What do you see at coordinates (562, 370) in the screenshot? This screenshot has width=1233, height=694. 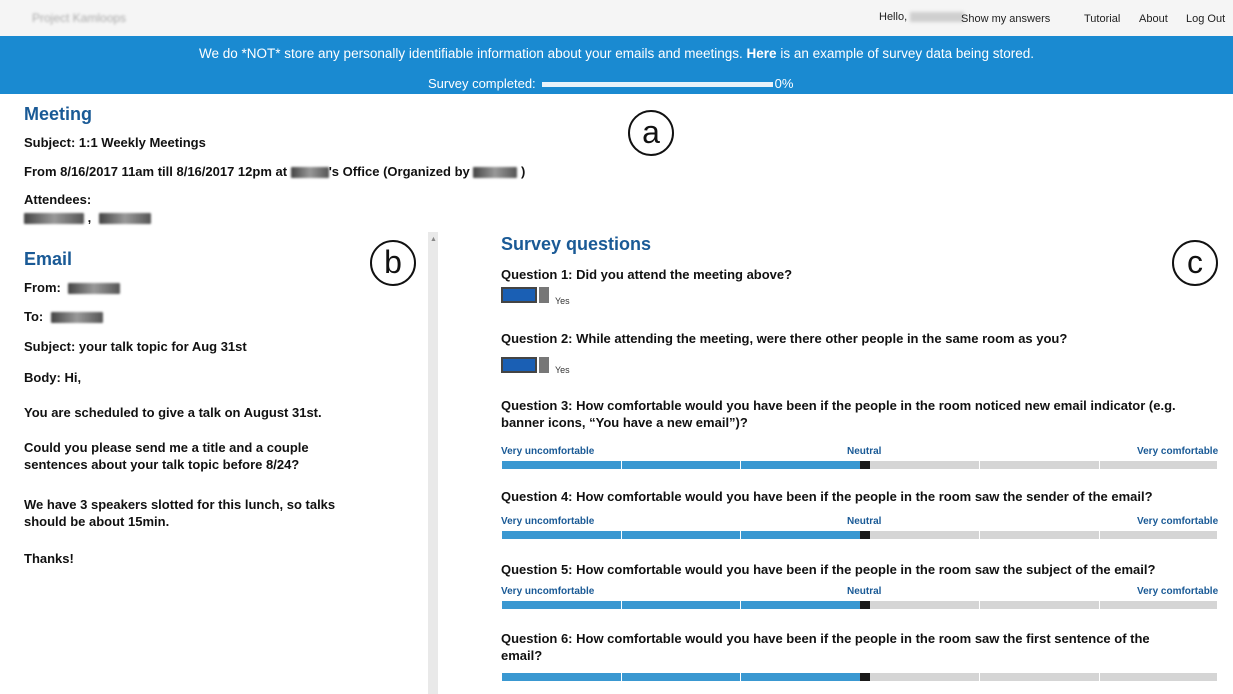 I see `question-2-answer: Yes` at bounding box center [562, 370].